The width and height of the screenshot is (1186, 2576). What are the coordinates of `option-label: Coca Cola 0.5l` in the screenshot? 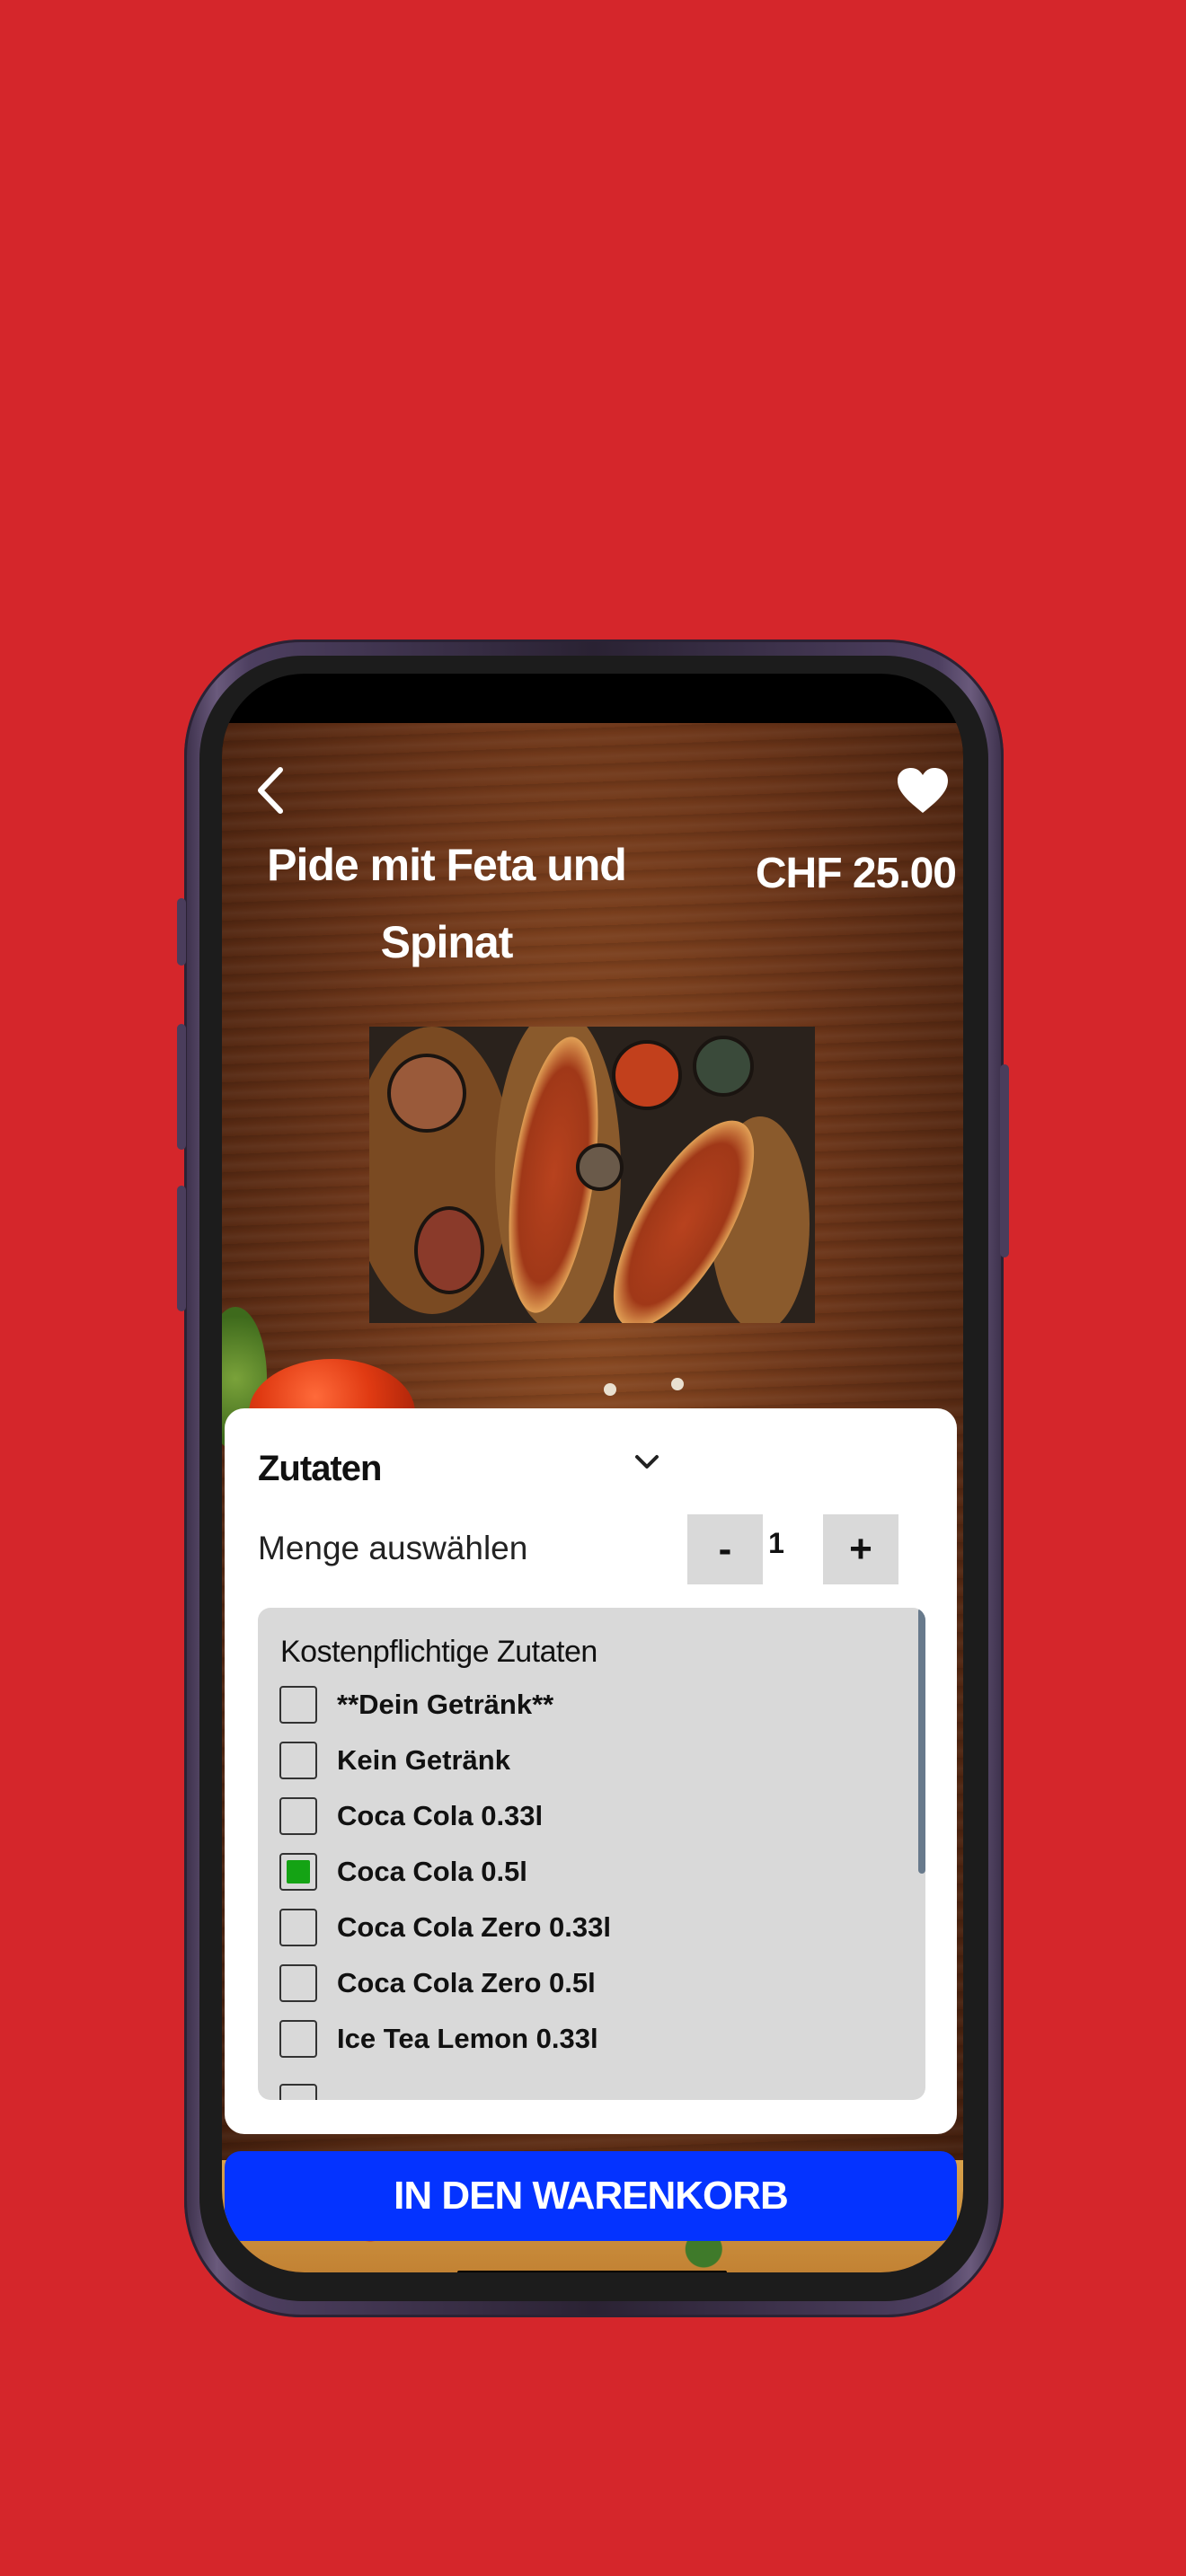 It's located at (432, 1871).